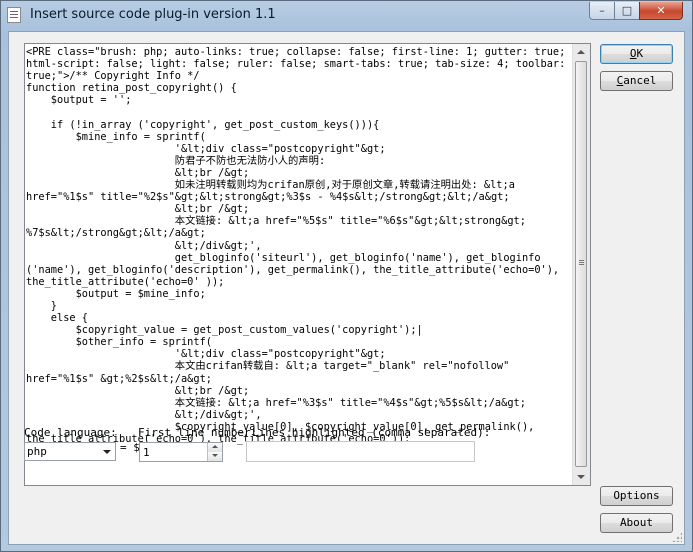 This screenshot has width=693, height=552. What do you see at coordinates (633, 53) in the screenshot?
I see `ok-mnemonic: O` at bounding box center [633, 53].